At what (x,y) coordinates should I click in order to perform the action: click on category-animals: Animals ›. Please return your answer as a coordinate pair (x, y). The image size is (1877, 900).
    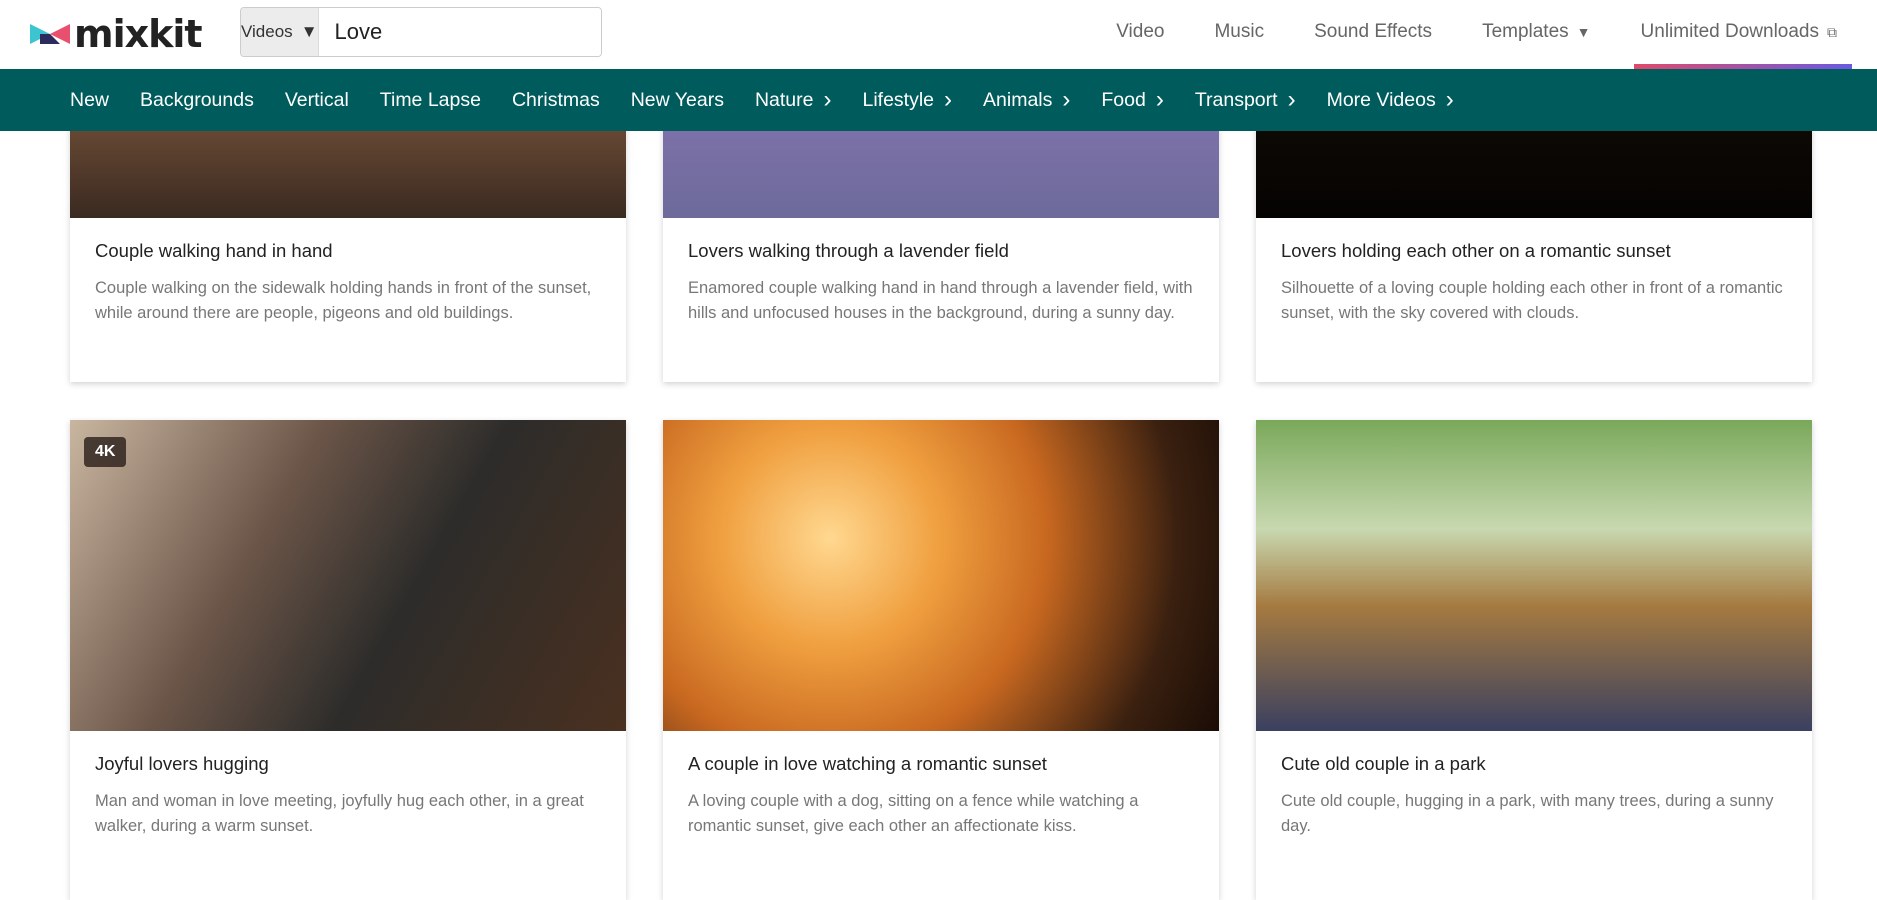
    Looking at the image, I should click on (1026, 100).